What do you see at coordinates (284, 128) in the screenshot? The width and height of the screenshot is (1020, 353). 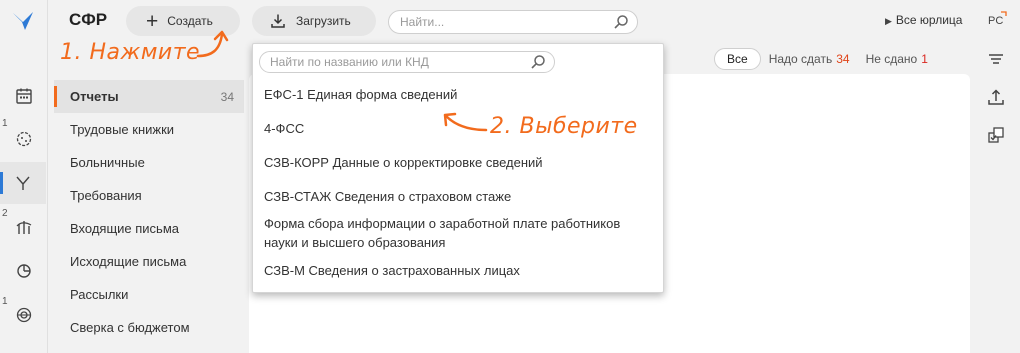 I see `dropdown-item-4fss: 4-ФСС` at bounding box center [284, 128].